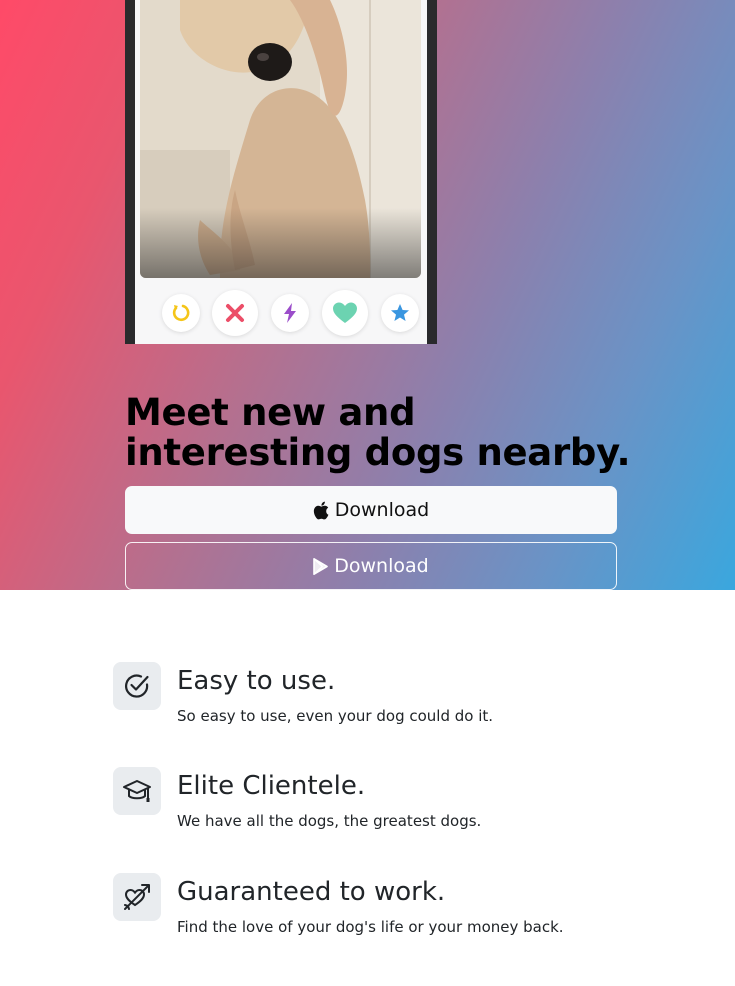 This screenshot has width=735, height=986. What do you see at coordinates (378, 432) in the screenshot?
I see `hero-headline: Meet new and interesting dogs nearby.` at bounding box center [378, 432].